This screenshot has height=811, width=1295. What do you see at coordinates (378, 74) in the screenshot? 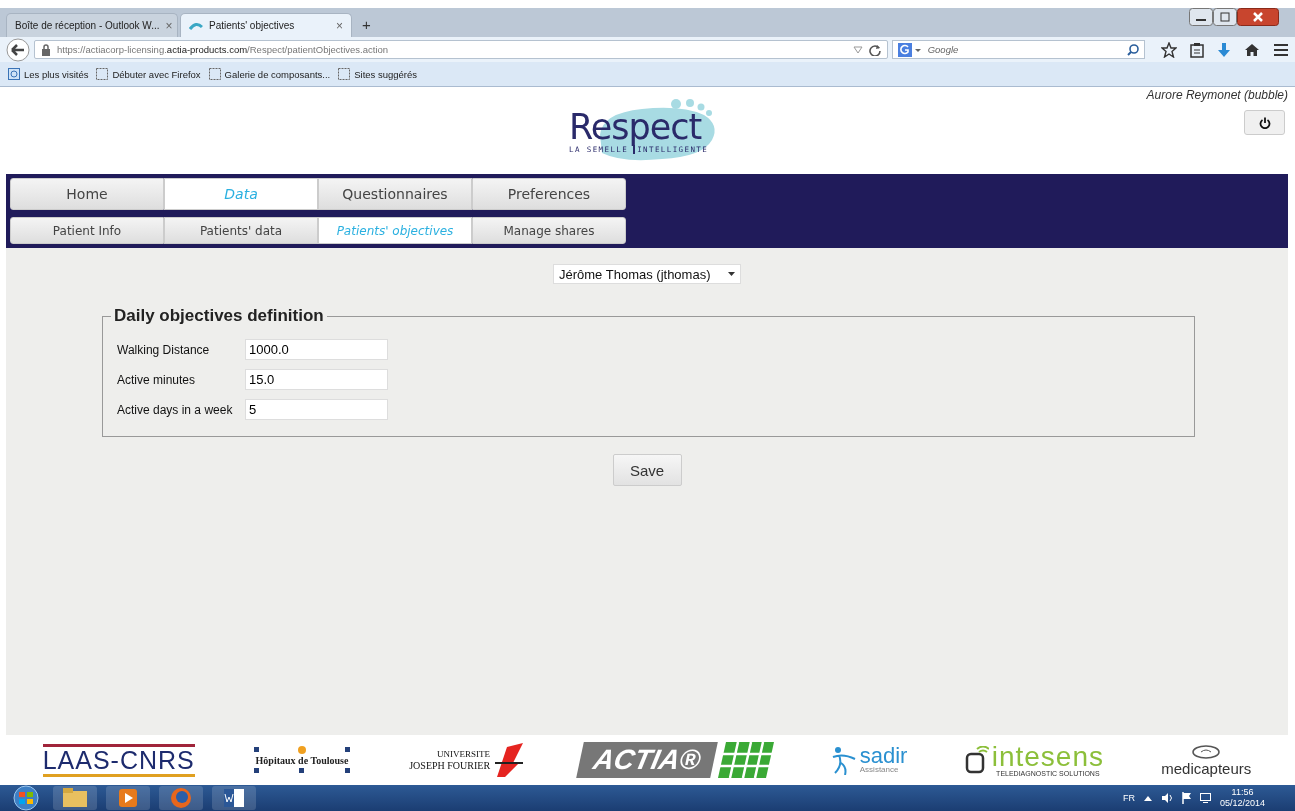
I see `bookmark-item: Sites suggérés` at bounding box center [378, 74].